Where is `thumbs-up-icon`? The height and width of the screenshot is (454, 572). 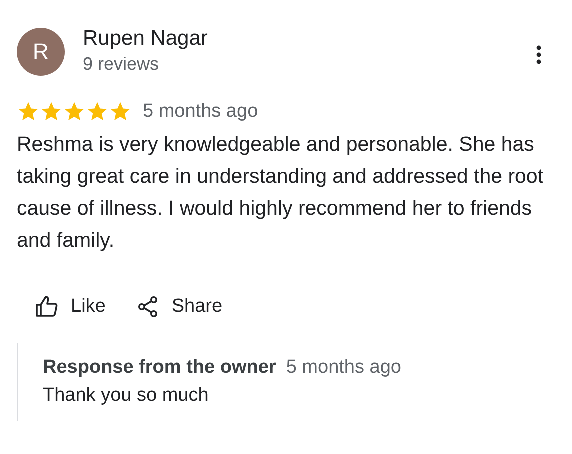 thumbs-up-icon is located at coordinates (47, 307).